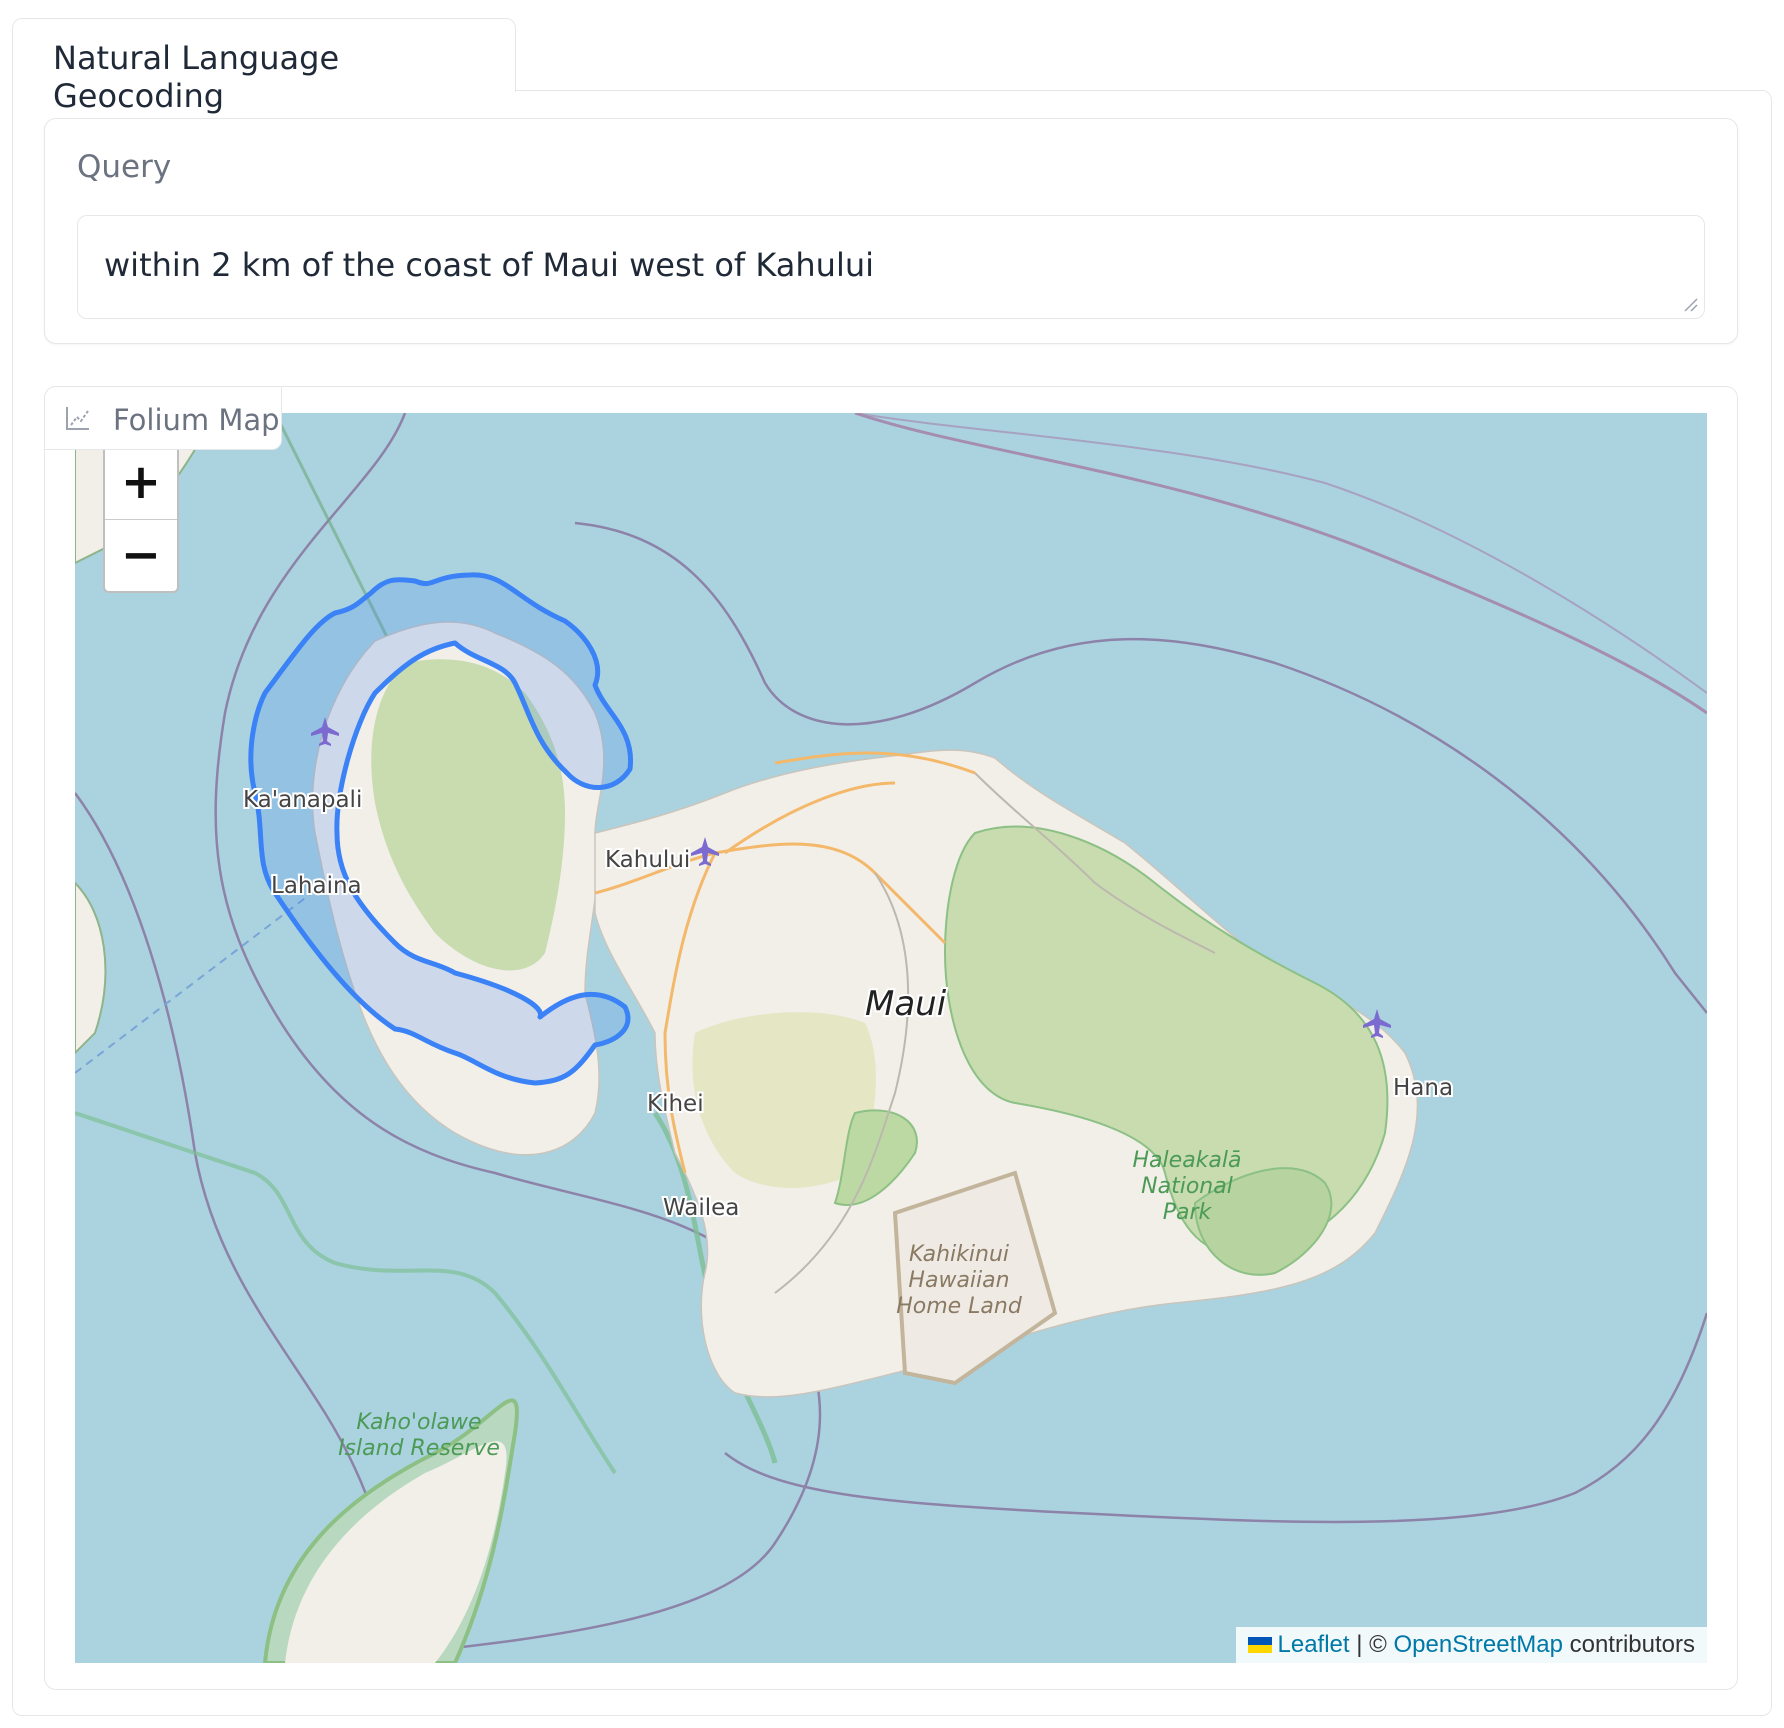 This screenshot has height=1728, width=1784. I want to click on query-label: Query, so click(124, 167).